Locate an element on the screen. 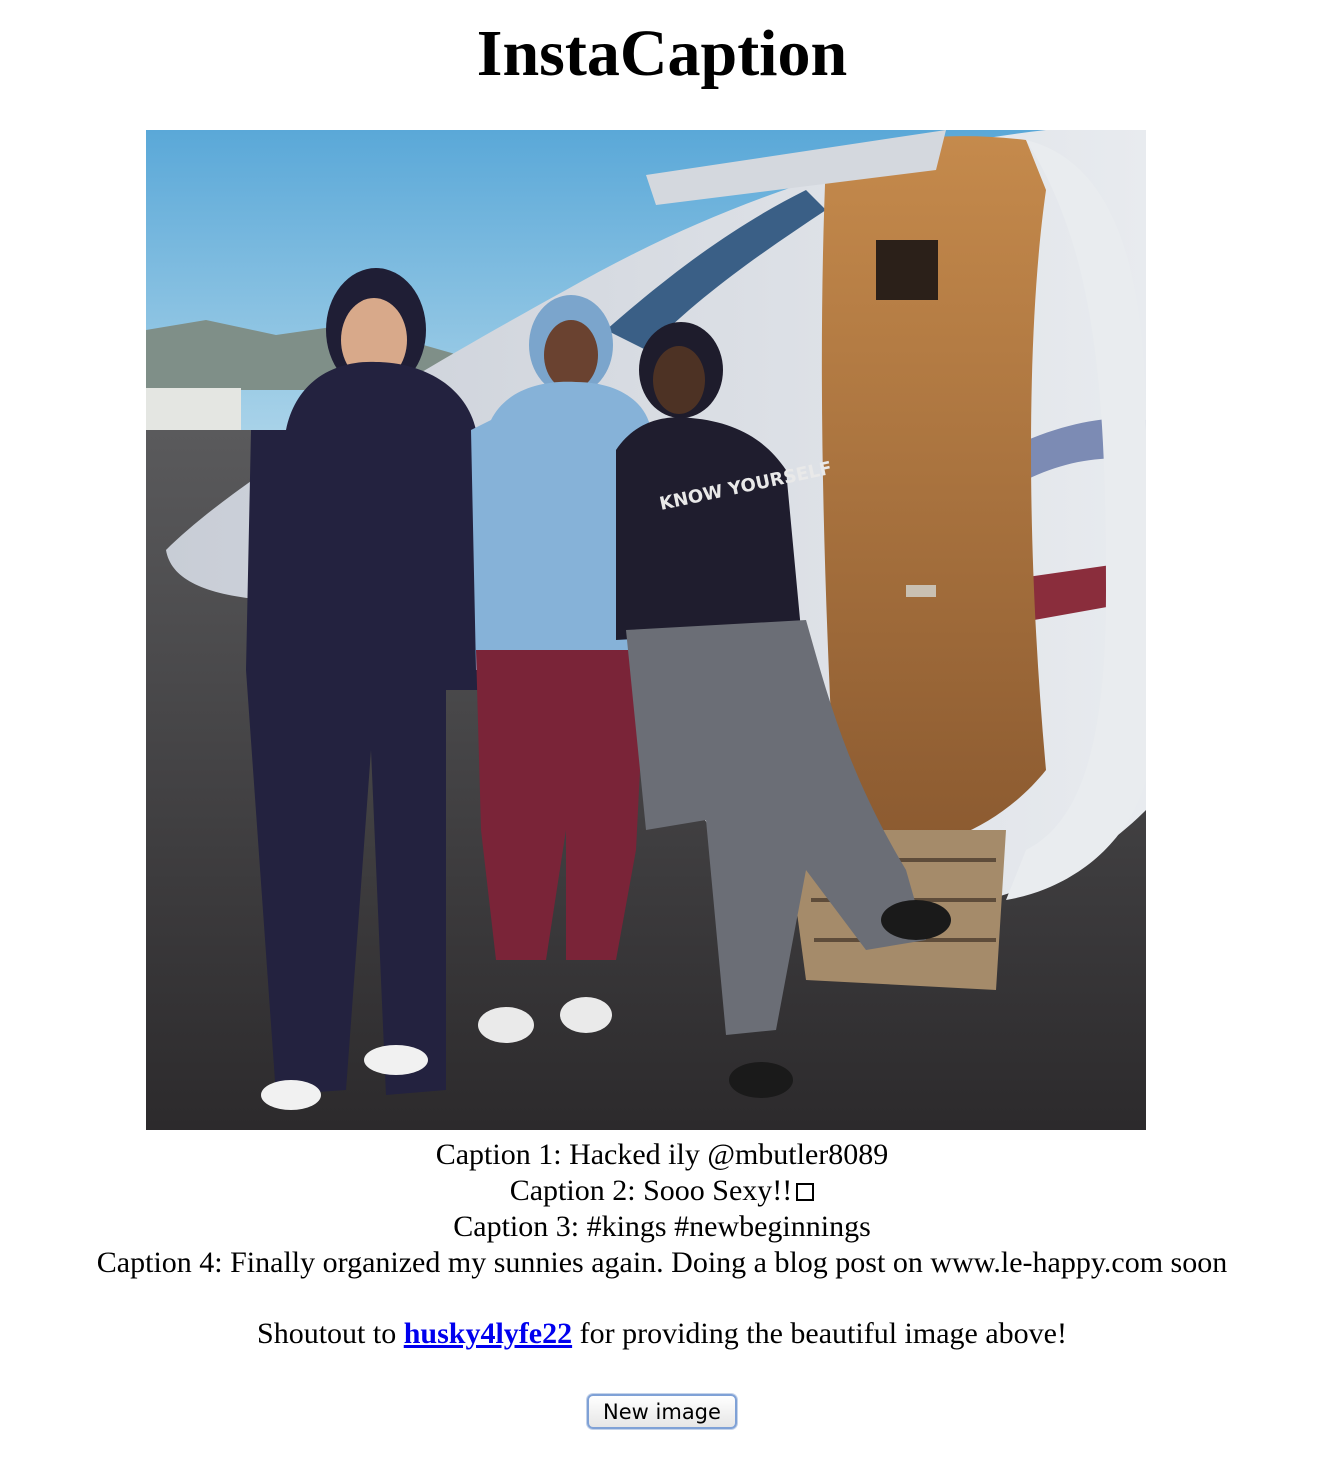  caption-3: Caption 3: #kings #newbeginnings is located at coordinates (662, 1226).